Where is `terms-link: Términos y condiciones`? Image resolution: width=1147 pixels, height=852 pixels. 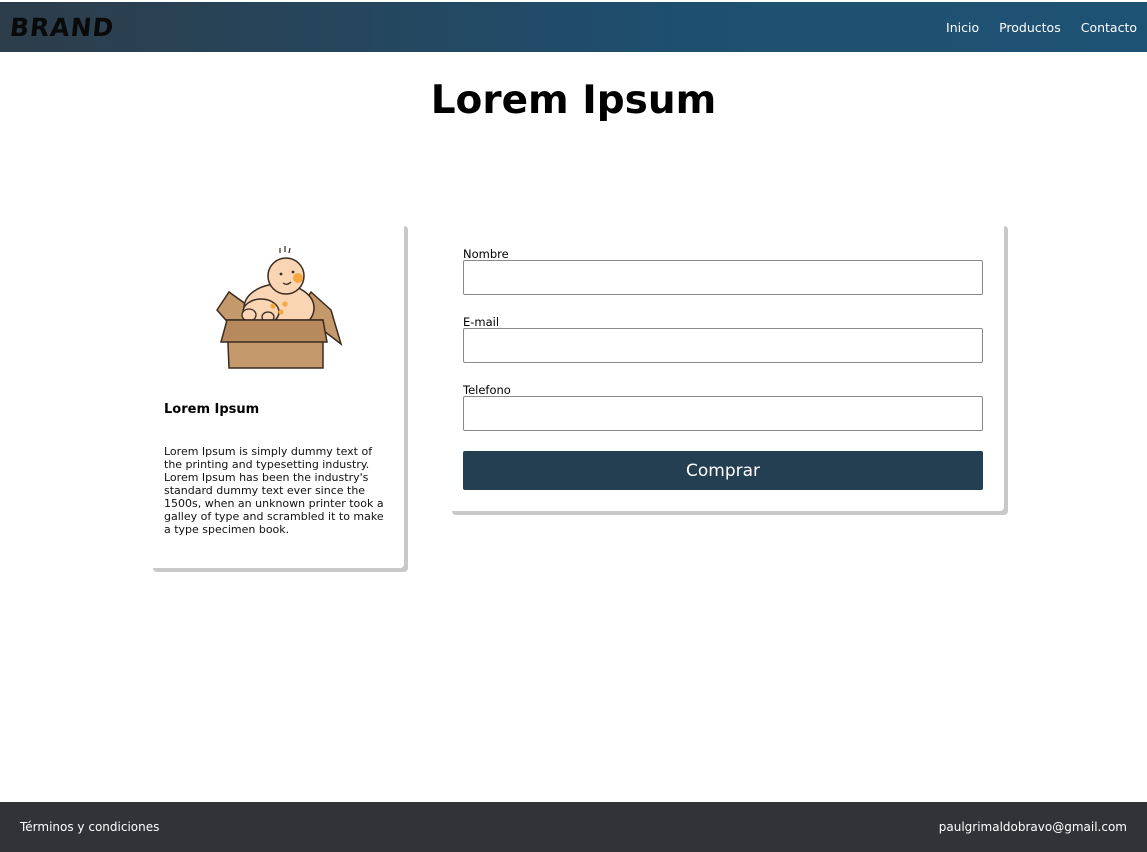 terms-link: Términos y condiciones is located at coordinates (89, 827).